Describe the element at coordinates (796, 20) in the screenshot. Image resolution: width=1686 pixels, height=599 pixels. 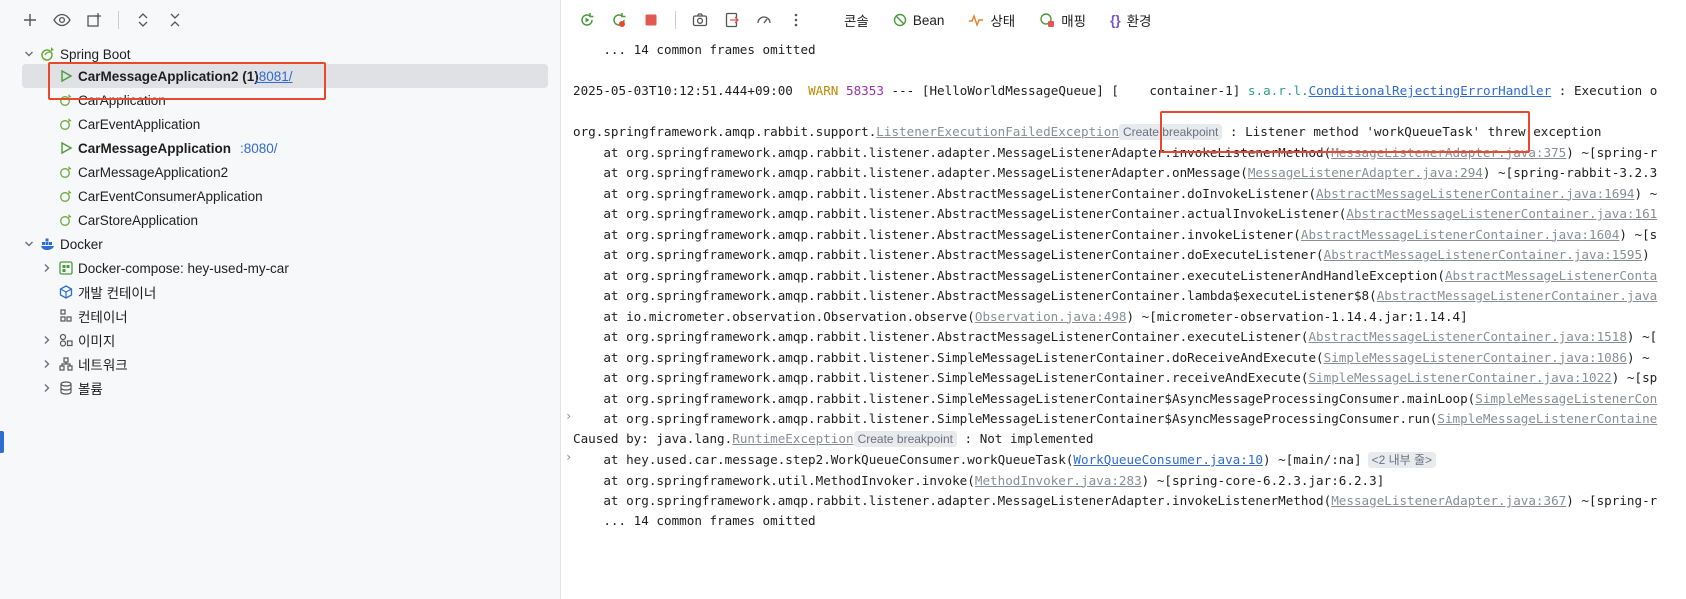
I see `more-icon` at that location.